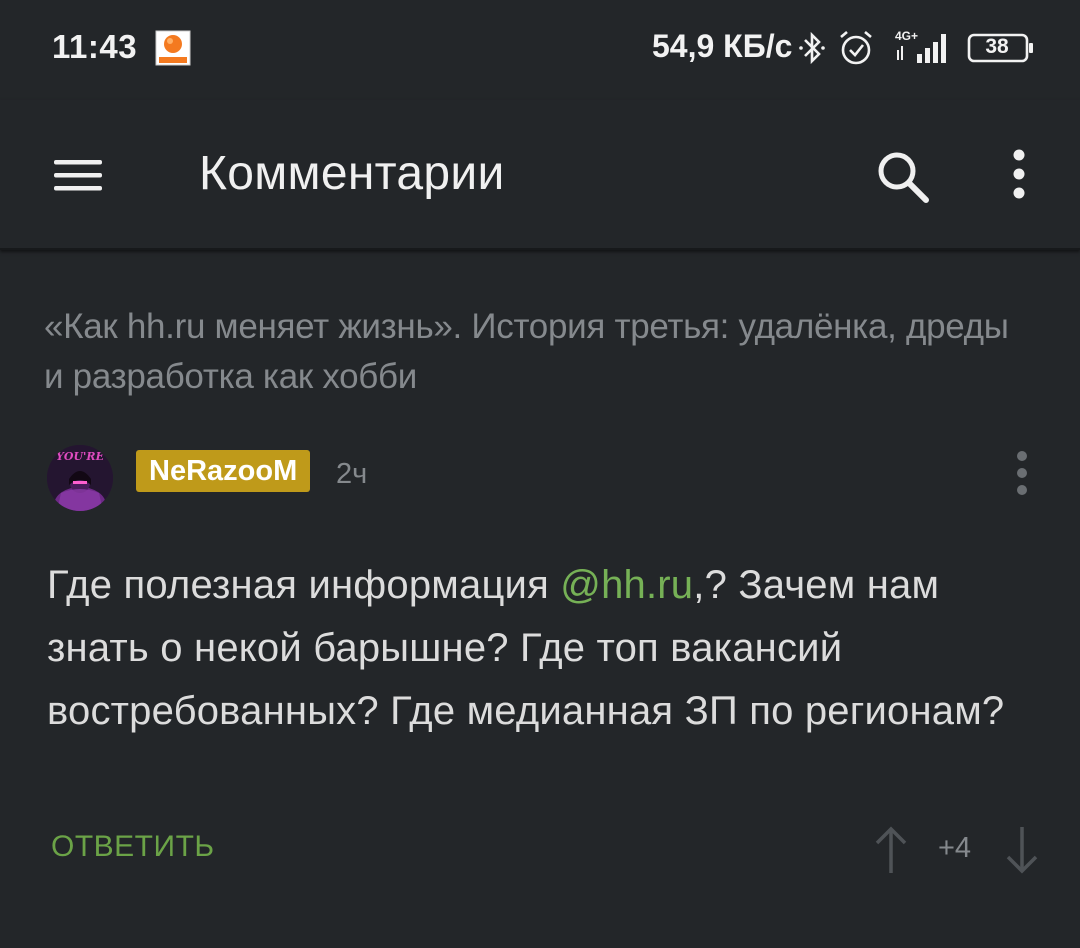  Describe the element at coordinates (626, 585) in the screenshot. I see `mention-link: @hh.ru` at that location.